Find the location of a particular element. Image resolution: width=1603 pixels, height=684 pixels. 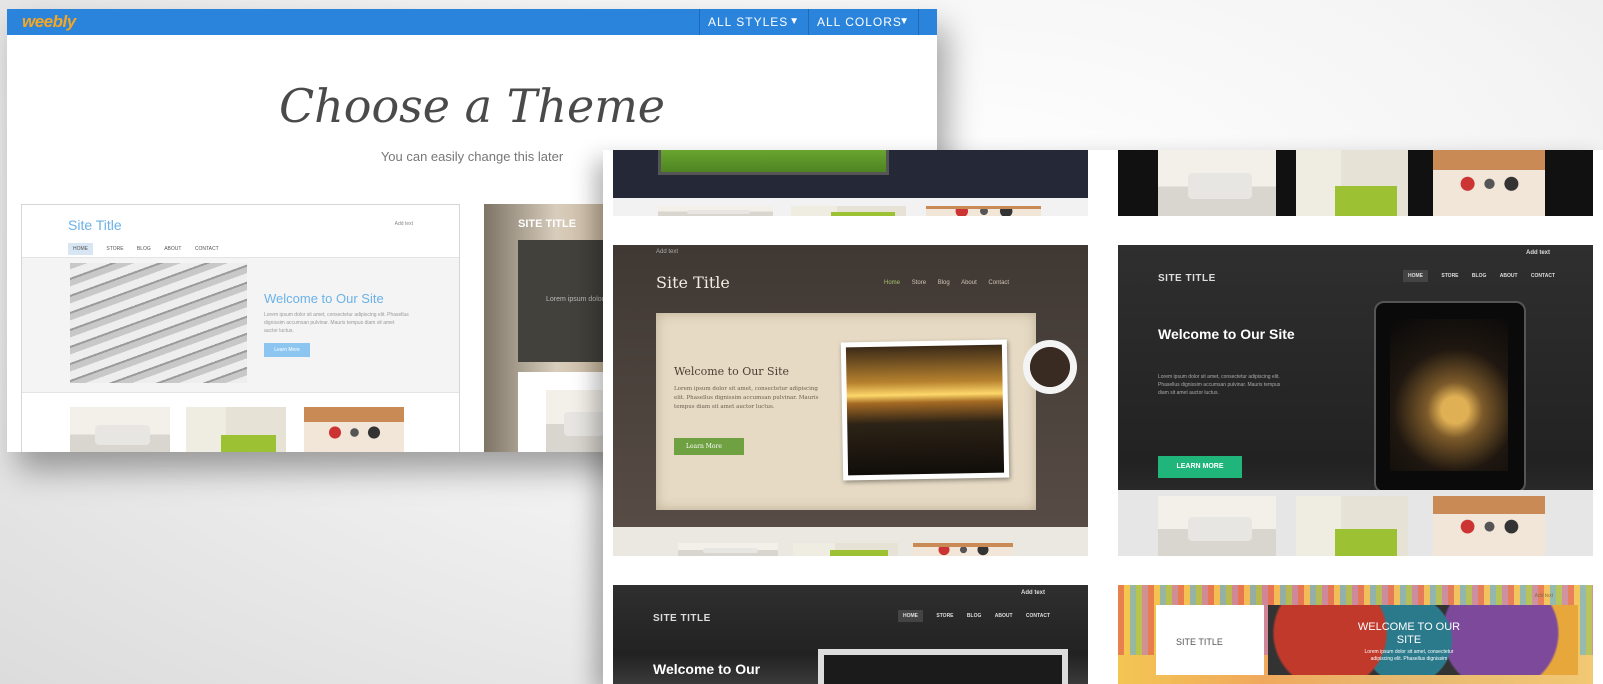

page-title: Choose a Theme is located at coordinates (472, 106).